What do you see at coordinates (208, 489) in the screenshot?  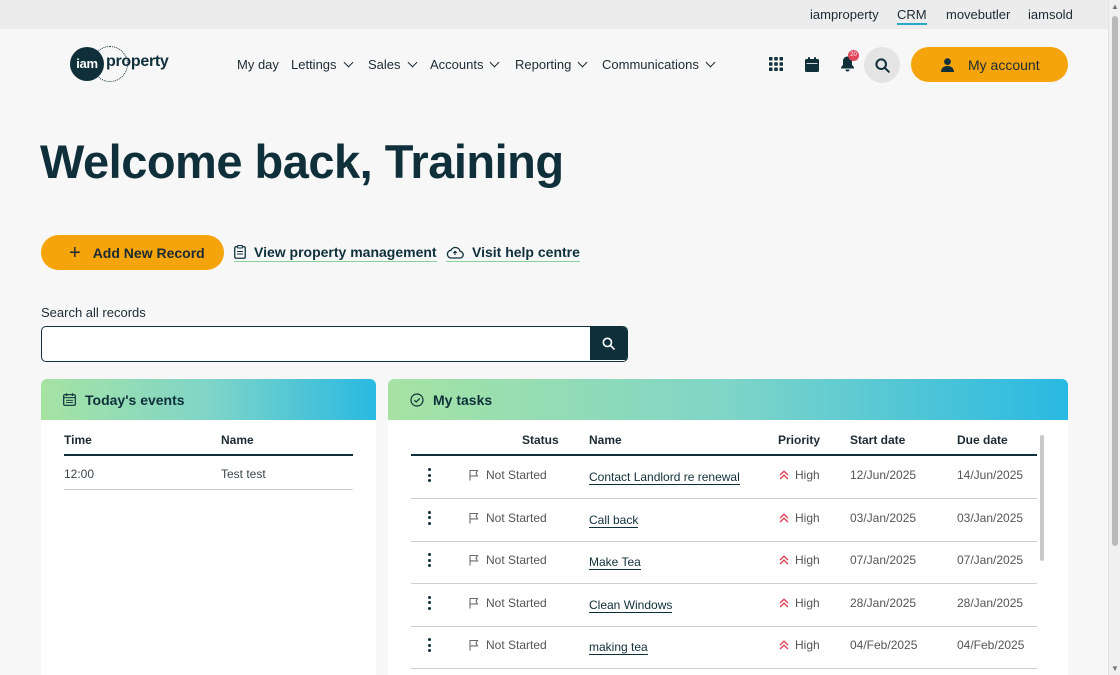 I see `event-row-divider` at bounding box center [208, 489].